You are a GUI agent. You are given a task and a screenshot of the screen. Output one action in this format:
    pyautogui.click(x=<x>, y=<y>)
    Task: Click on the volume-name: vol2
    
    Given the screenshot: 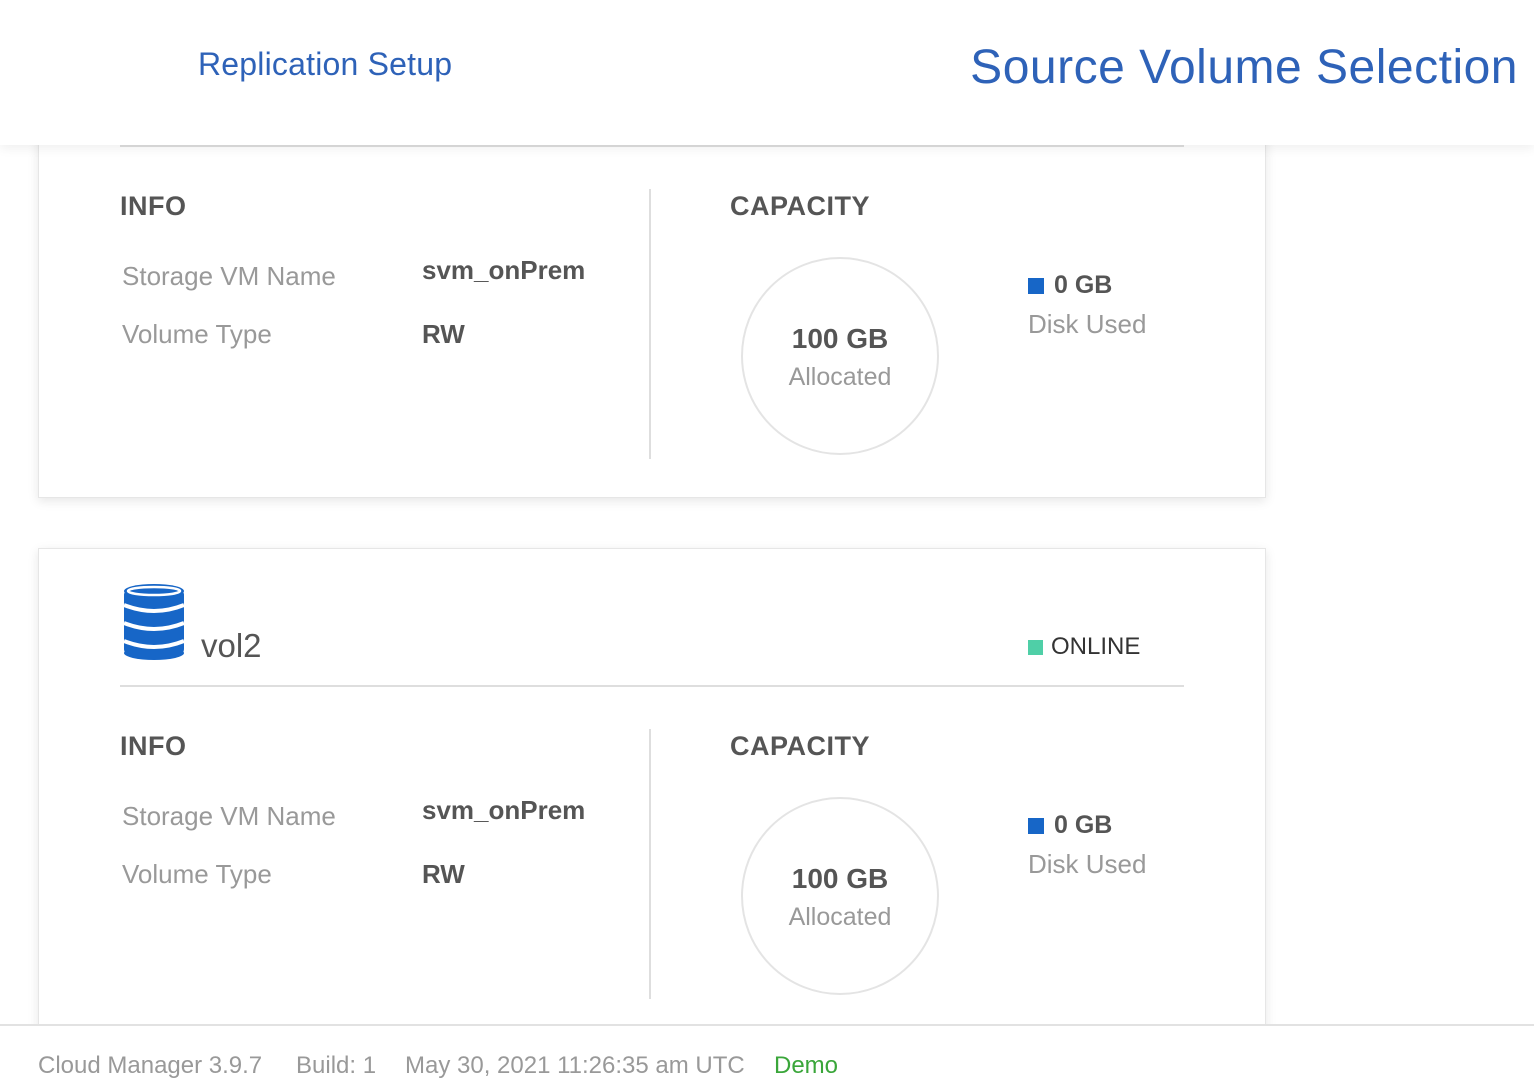 What is the action you would take?
    pyautogui.click(x=231, y=645)
    